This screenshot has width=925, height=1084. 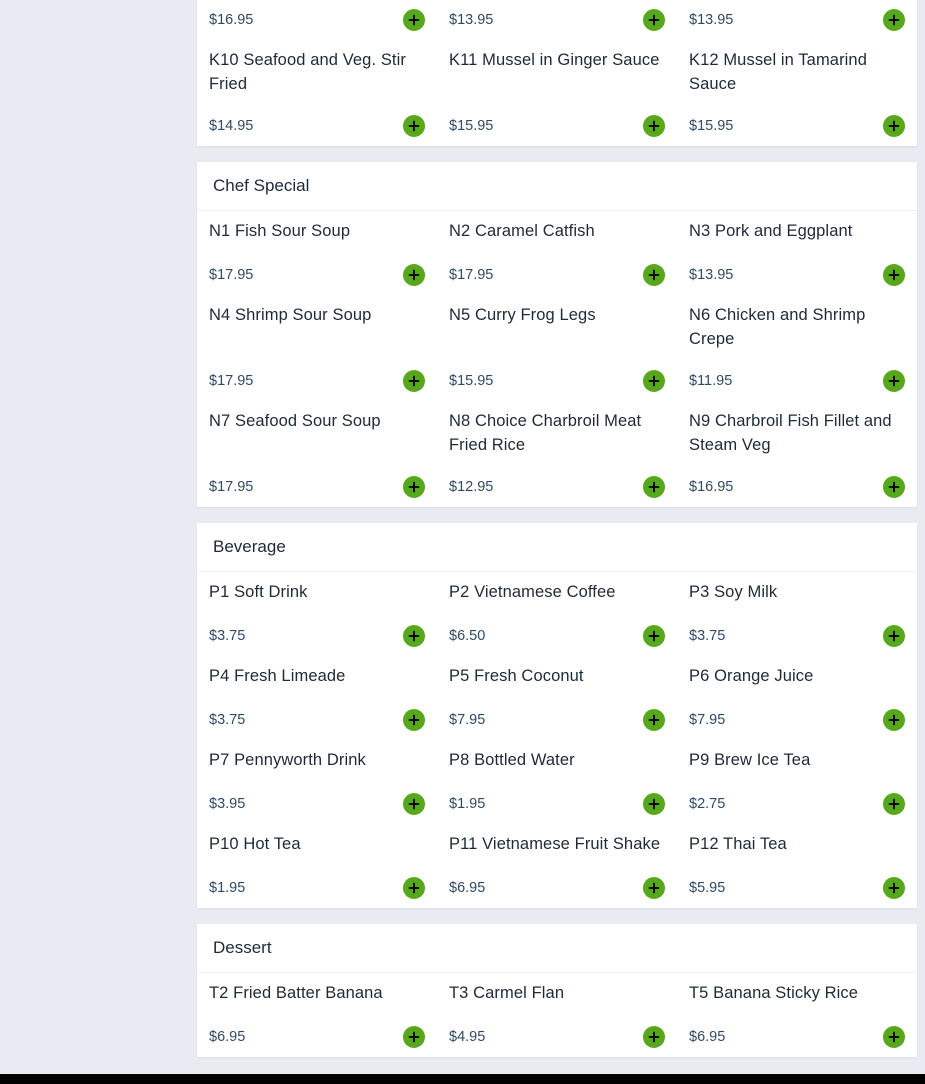 I want to click on menu-item: $16.95, so click(x=317, y=20).